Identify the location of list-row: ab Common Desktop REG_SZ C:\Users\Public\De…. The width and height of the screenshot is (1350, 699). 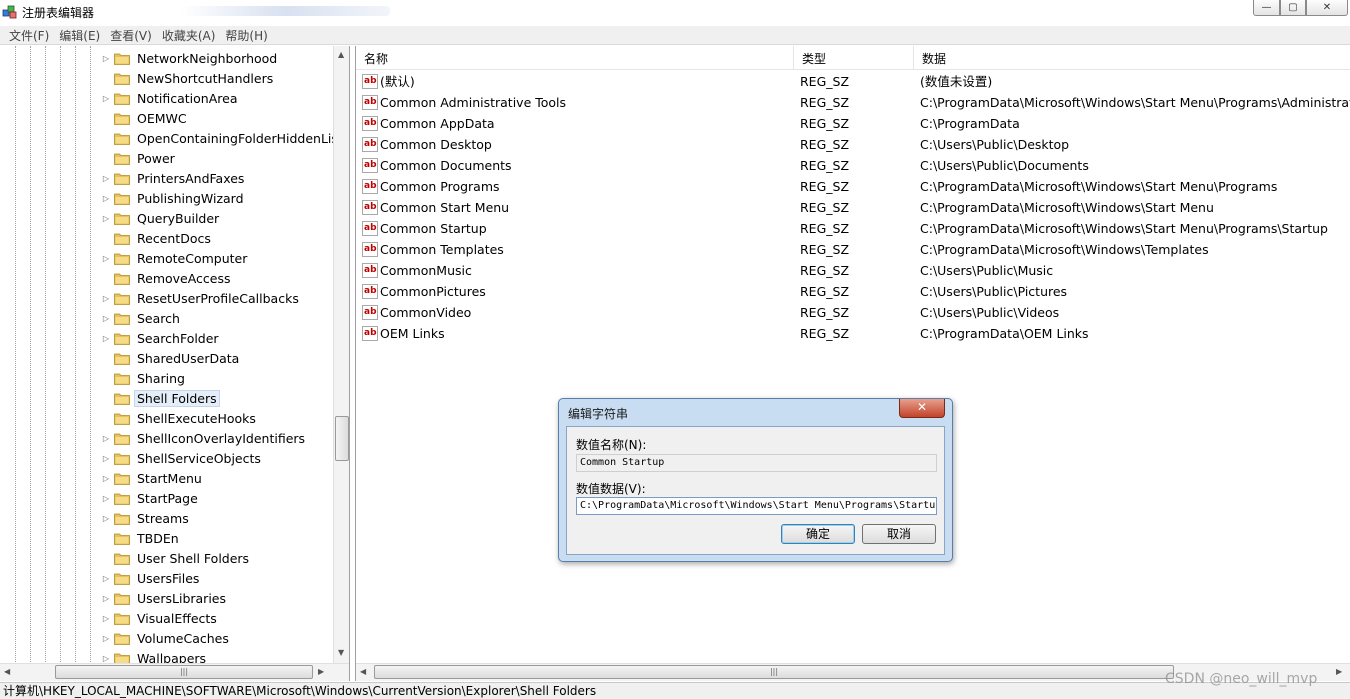
(853, 144).